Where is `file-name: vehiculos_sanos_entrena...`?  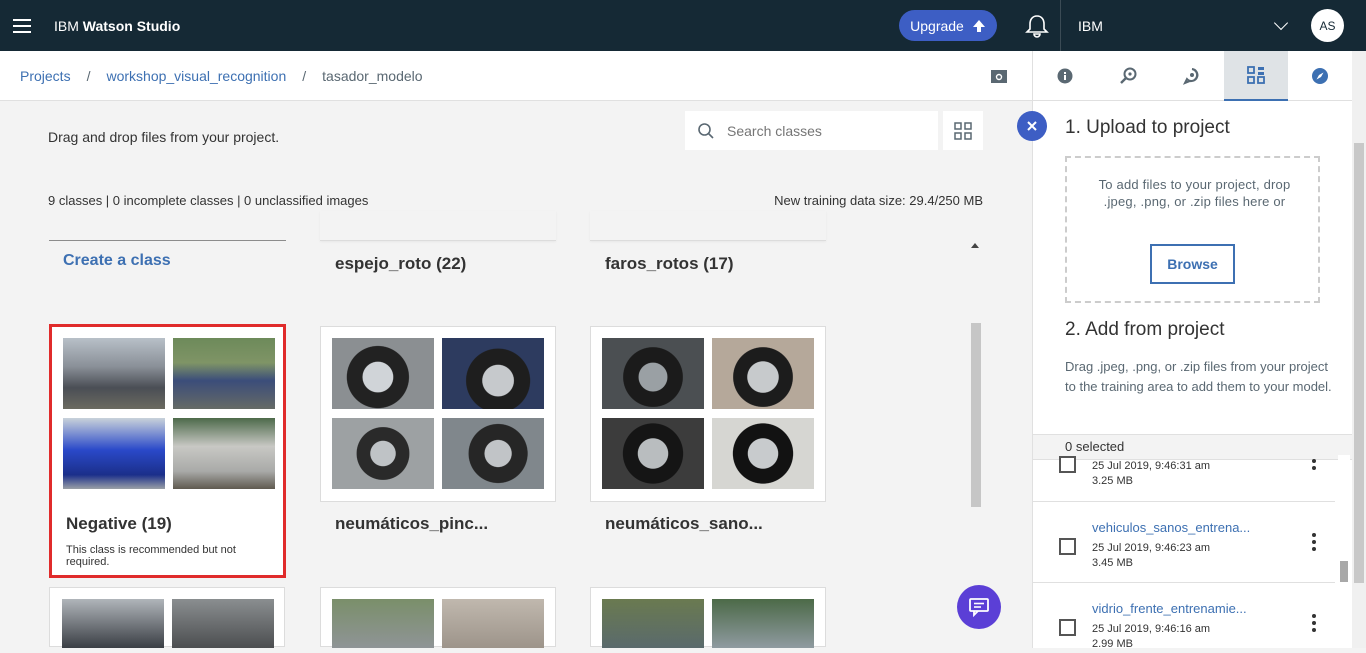
file-name: vehiculos_sanos_entrena... is located at coordinates (1171, 527).